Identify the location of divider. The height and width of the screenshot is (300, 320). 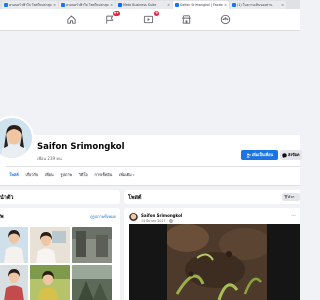
(153, 166).